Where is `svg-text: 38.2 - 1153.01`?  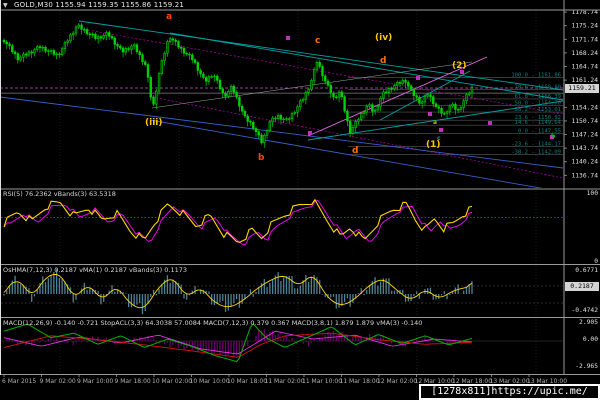
svg-text: 38.2 - 1153.01 is located at coordinates (538, 110).